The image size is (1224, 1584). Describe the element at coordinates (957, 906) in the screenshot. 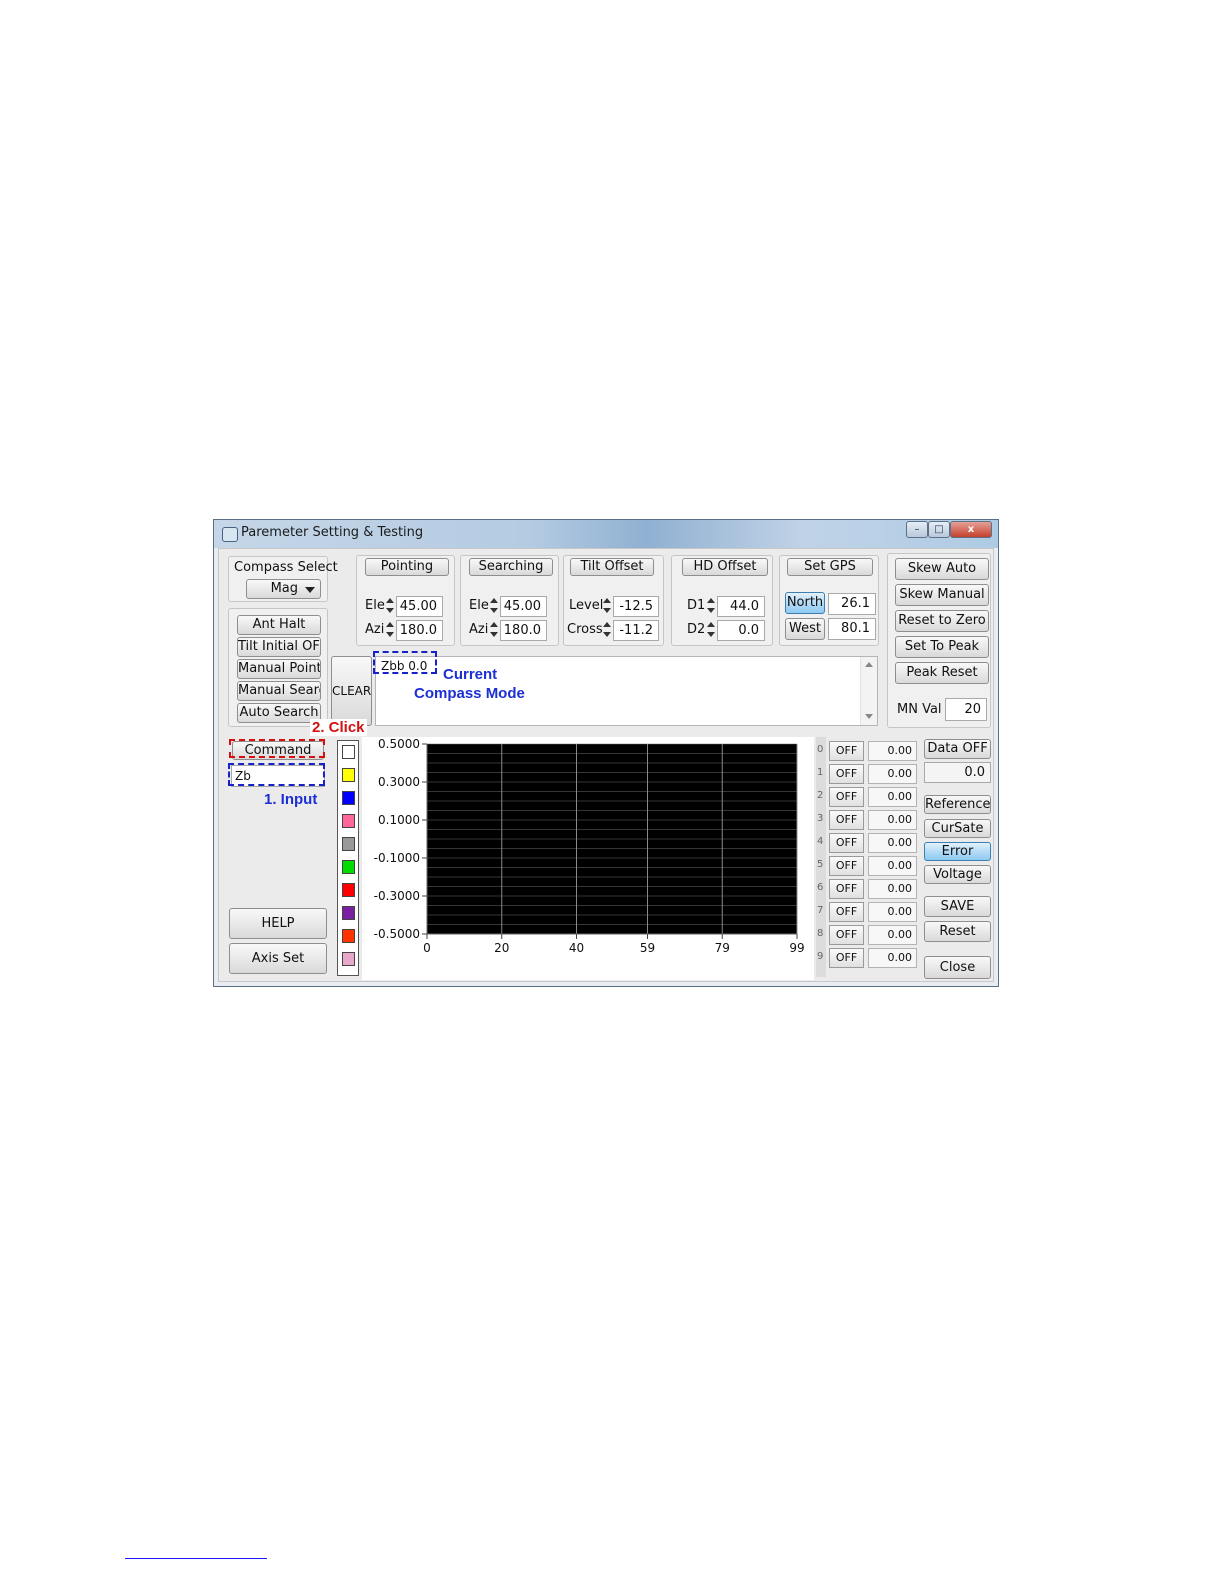

I see `save-button: SAVE` at that location.